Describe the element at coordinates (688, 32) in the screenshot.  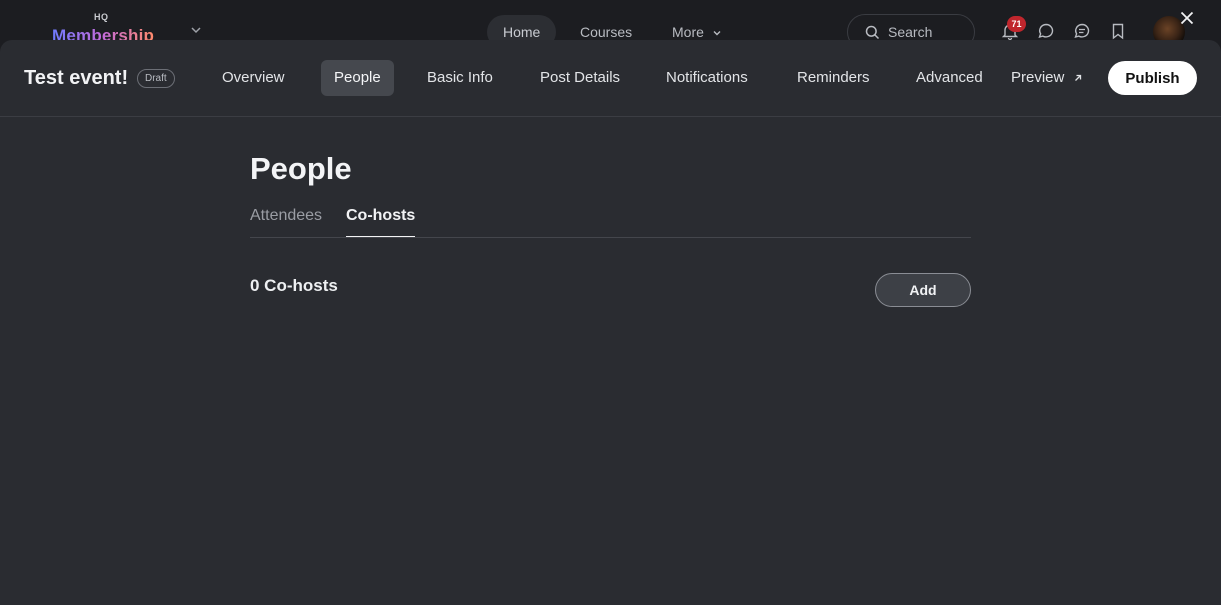
I see `nav-more-label: More` at that location.